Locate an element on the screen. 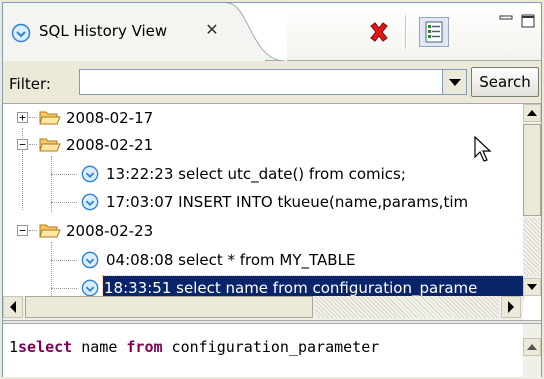 This screenshot has width=544, height=379. toggle-layout-button is located at coordinates (434, 32).